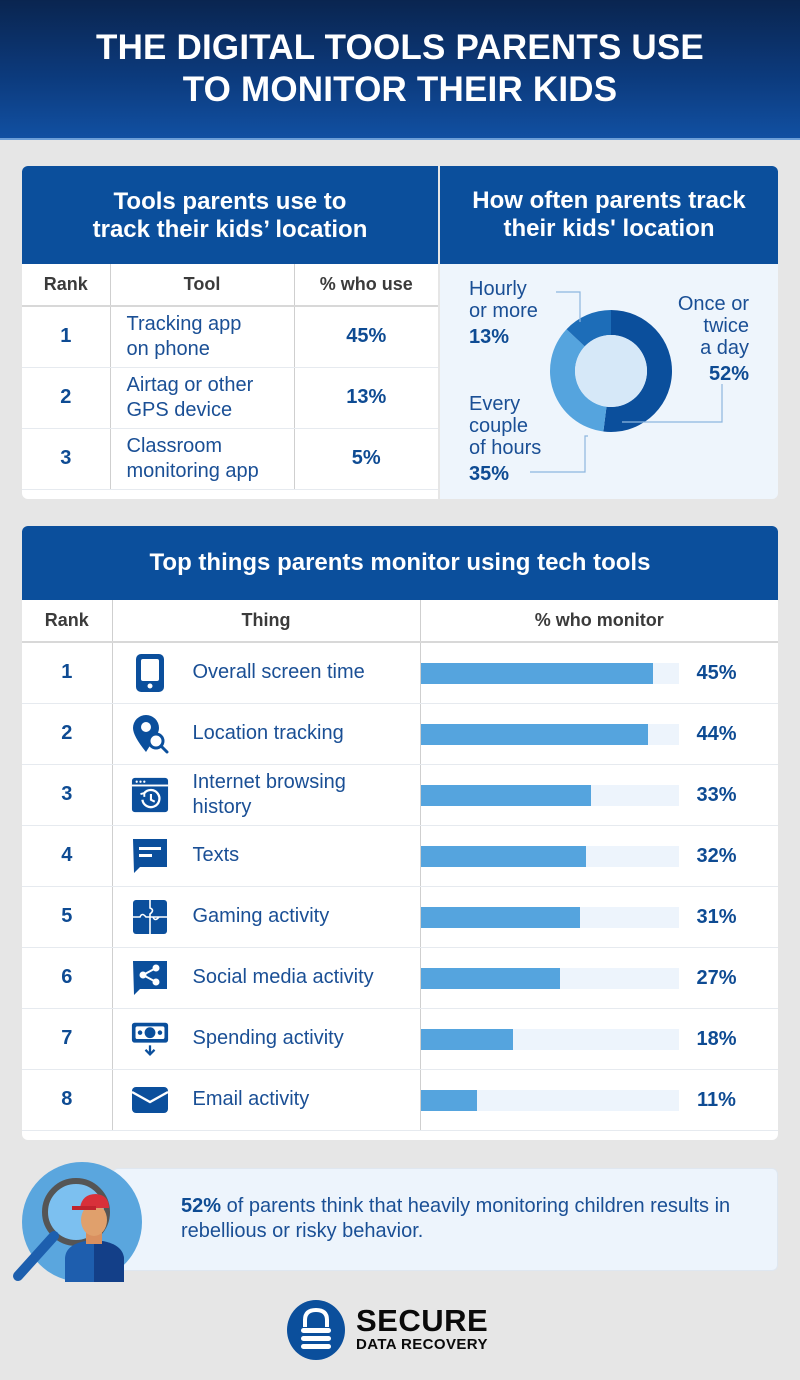 The height and width of the screenshot is (1380, 800). I want to click on label-couple: Every couple of hours 35%, so click(505, 439).